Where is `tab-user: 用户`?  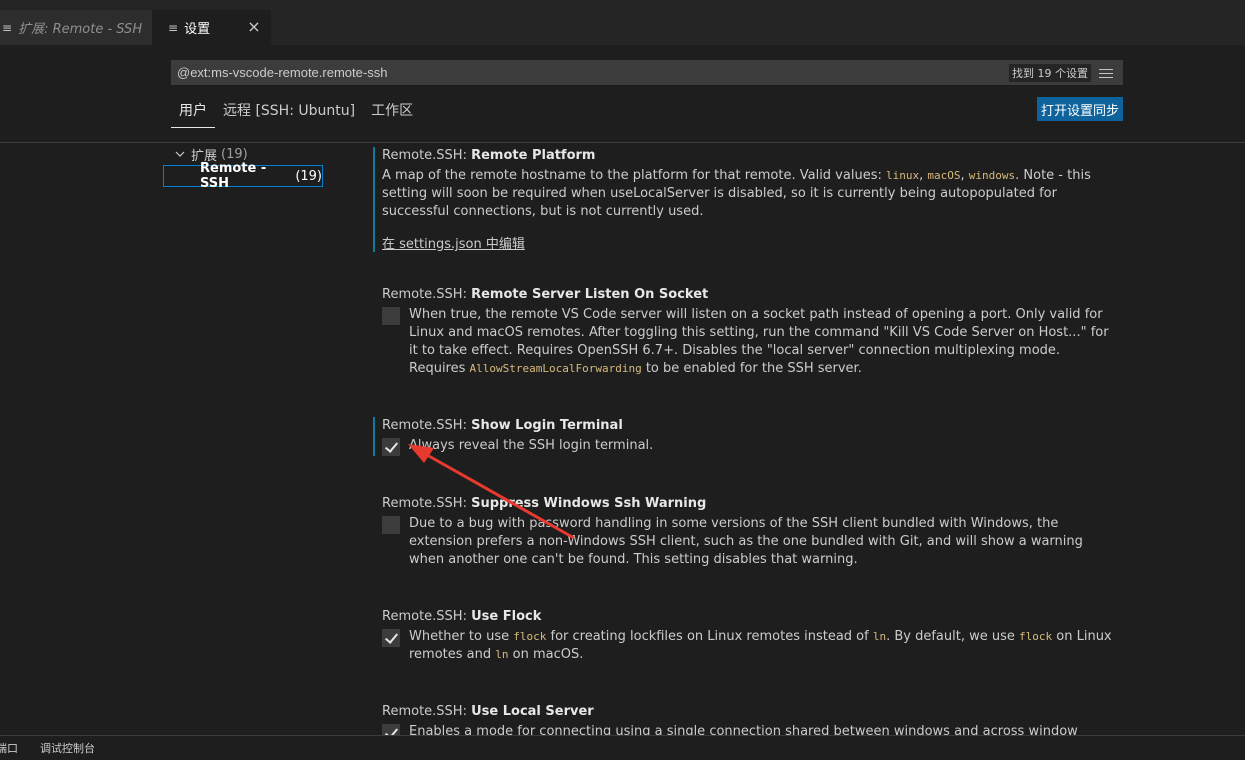
tab-user: 用户 is located at coordinates (193, 114).